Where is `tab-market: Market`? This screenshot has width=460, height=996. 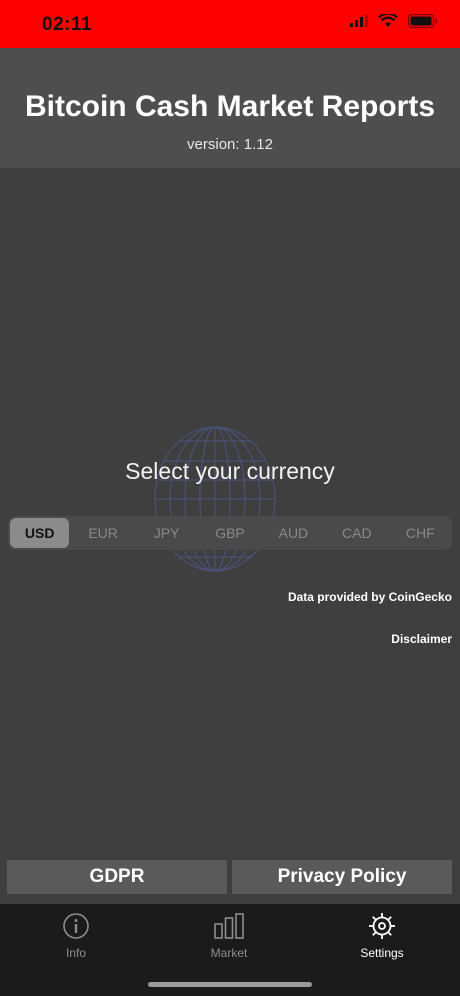 tab-market: Market is located at coordinates (229, 936).